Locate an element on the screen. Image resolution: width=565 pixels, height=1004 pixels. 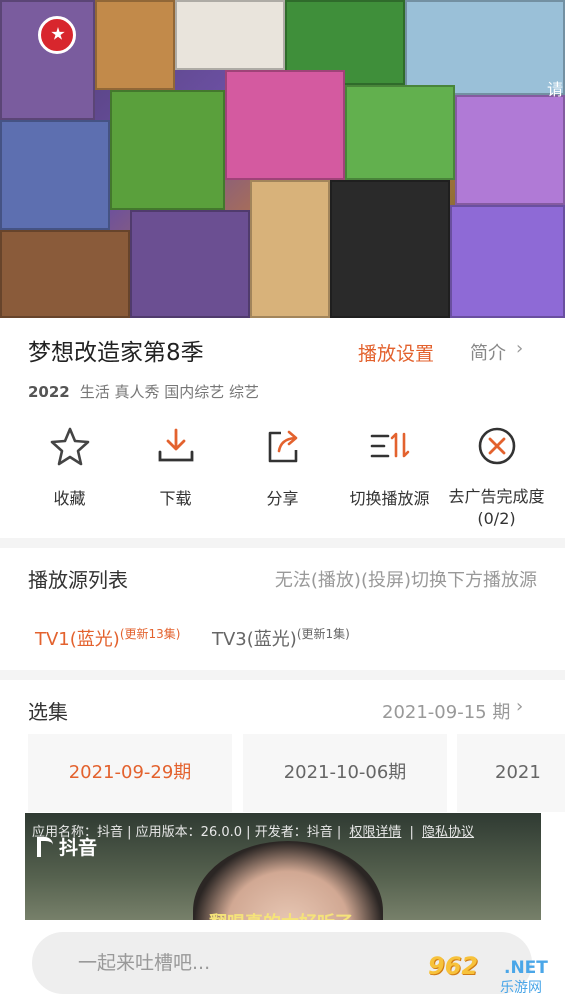
remove-ads-button: 去广告完成度 (0/2) is located at coordinates (496, 474).